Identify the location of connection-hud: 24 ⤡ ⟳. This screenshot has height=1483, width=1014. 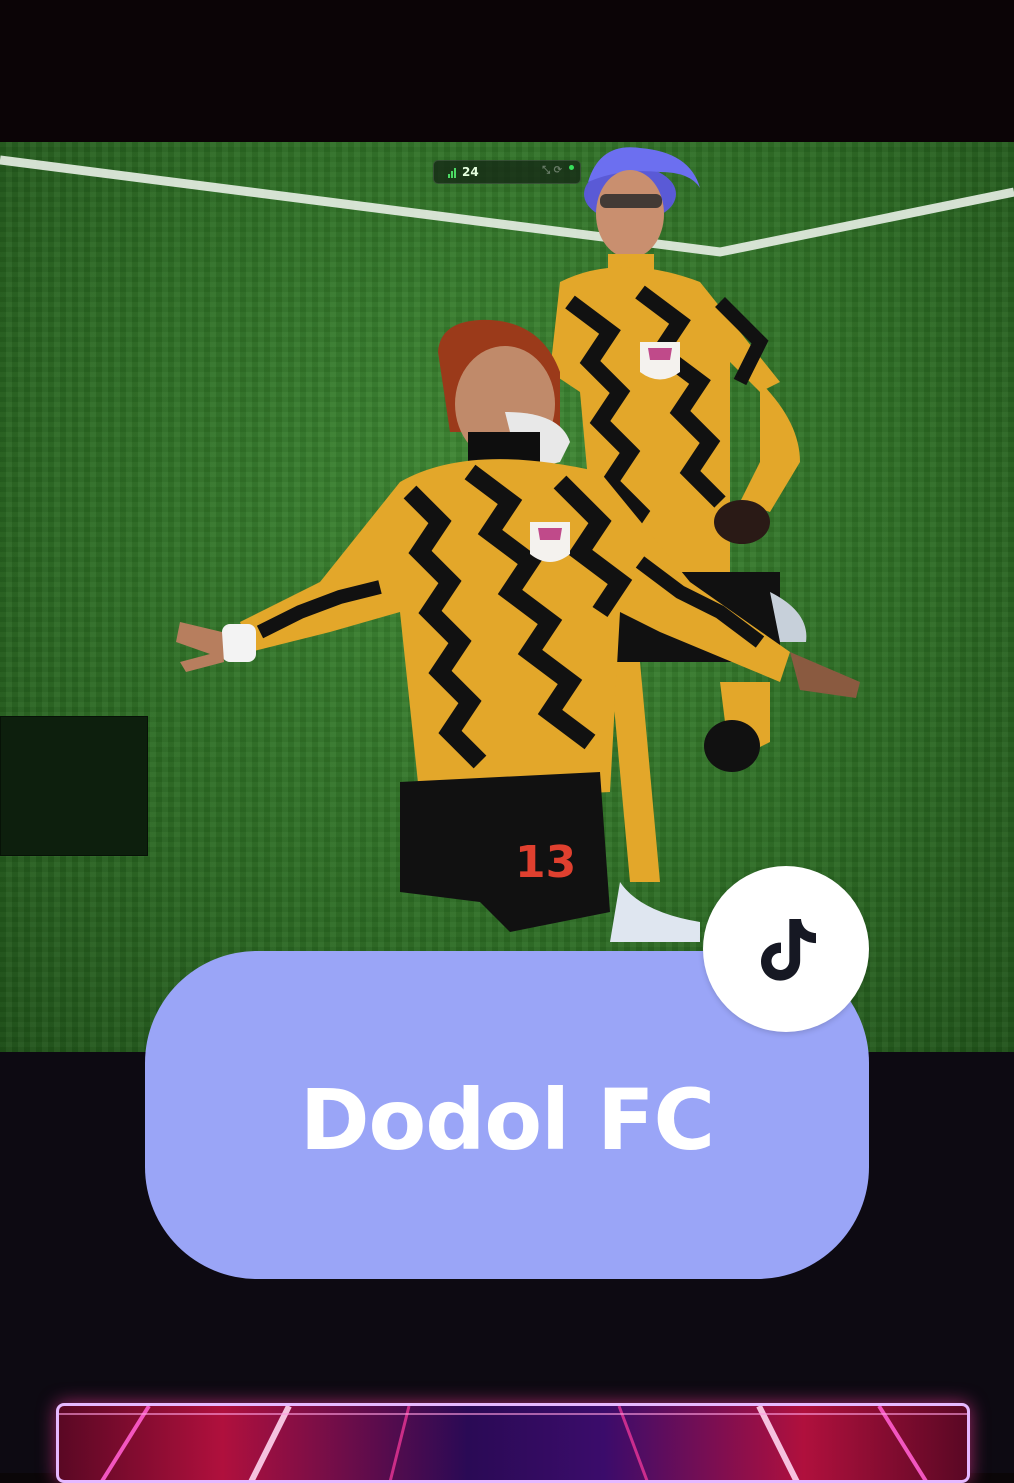
(507, 172).